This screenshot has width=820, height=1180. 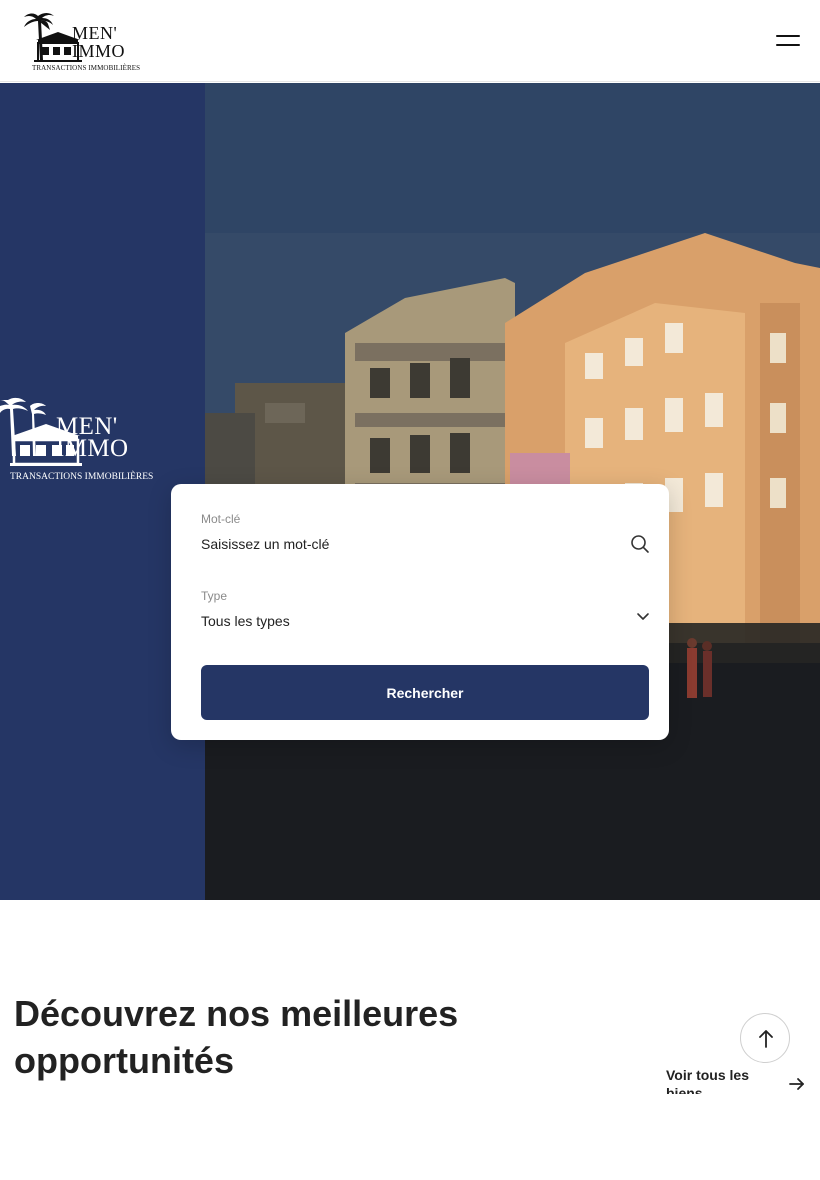 What do you see at coordinates (643, 617) in the screenshot?
I see `chevron-down-icon` at bounding box center [643, 617].